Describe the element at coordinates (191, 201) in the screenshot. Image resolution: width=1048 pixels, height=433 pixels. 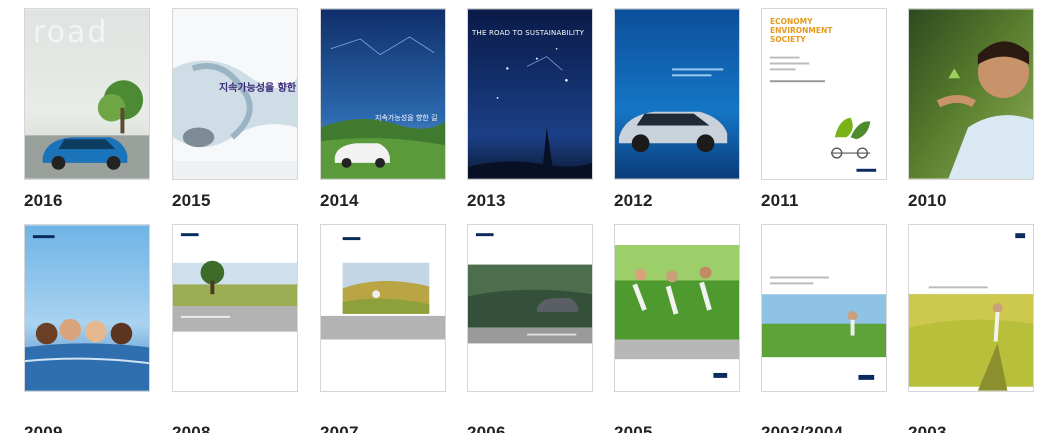
I see `report-year-2015: 2015` at that location.